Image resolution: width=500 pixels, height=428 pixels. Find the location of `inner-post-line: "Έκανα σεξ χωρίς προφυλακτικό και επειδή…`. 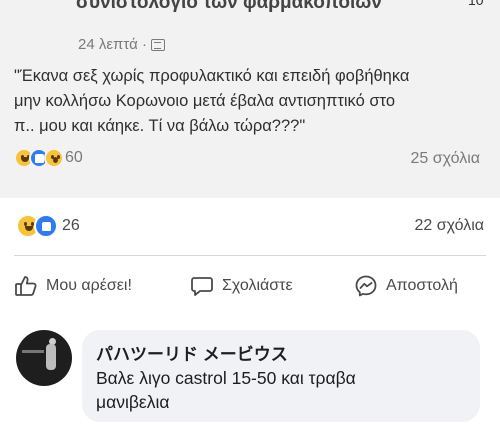

inner-post-line: "Έκανα σεξ χωρίς προφυλακτικό και επειδή… is located at coordinates (212, 76).